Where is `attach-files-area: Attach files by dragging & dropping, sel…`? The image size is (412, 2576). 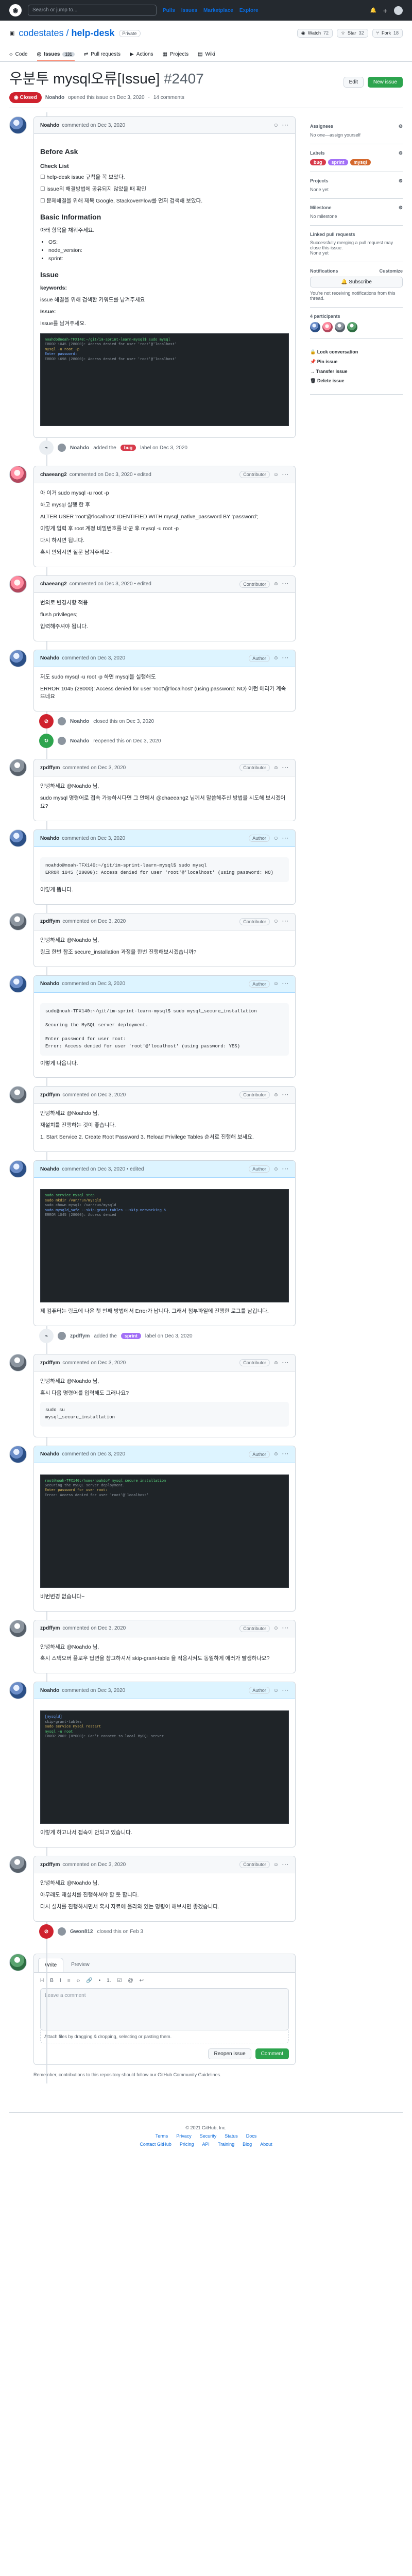
attach-files-area: Attach files by dragging & dropping, sel… is located at coordinates (164, 2037).